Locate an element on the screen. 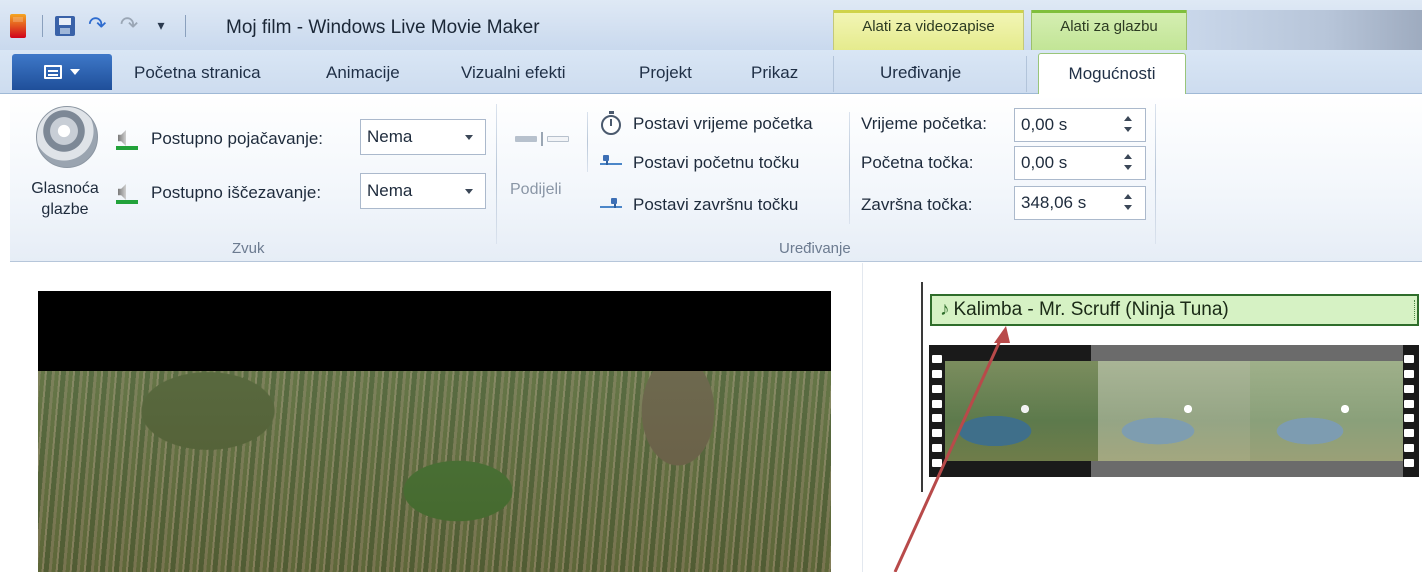  fade-out-icon is located at coordinates (127, 193).